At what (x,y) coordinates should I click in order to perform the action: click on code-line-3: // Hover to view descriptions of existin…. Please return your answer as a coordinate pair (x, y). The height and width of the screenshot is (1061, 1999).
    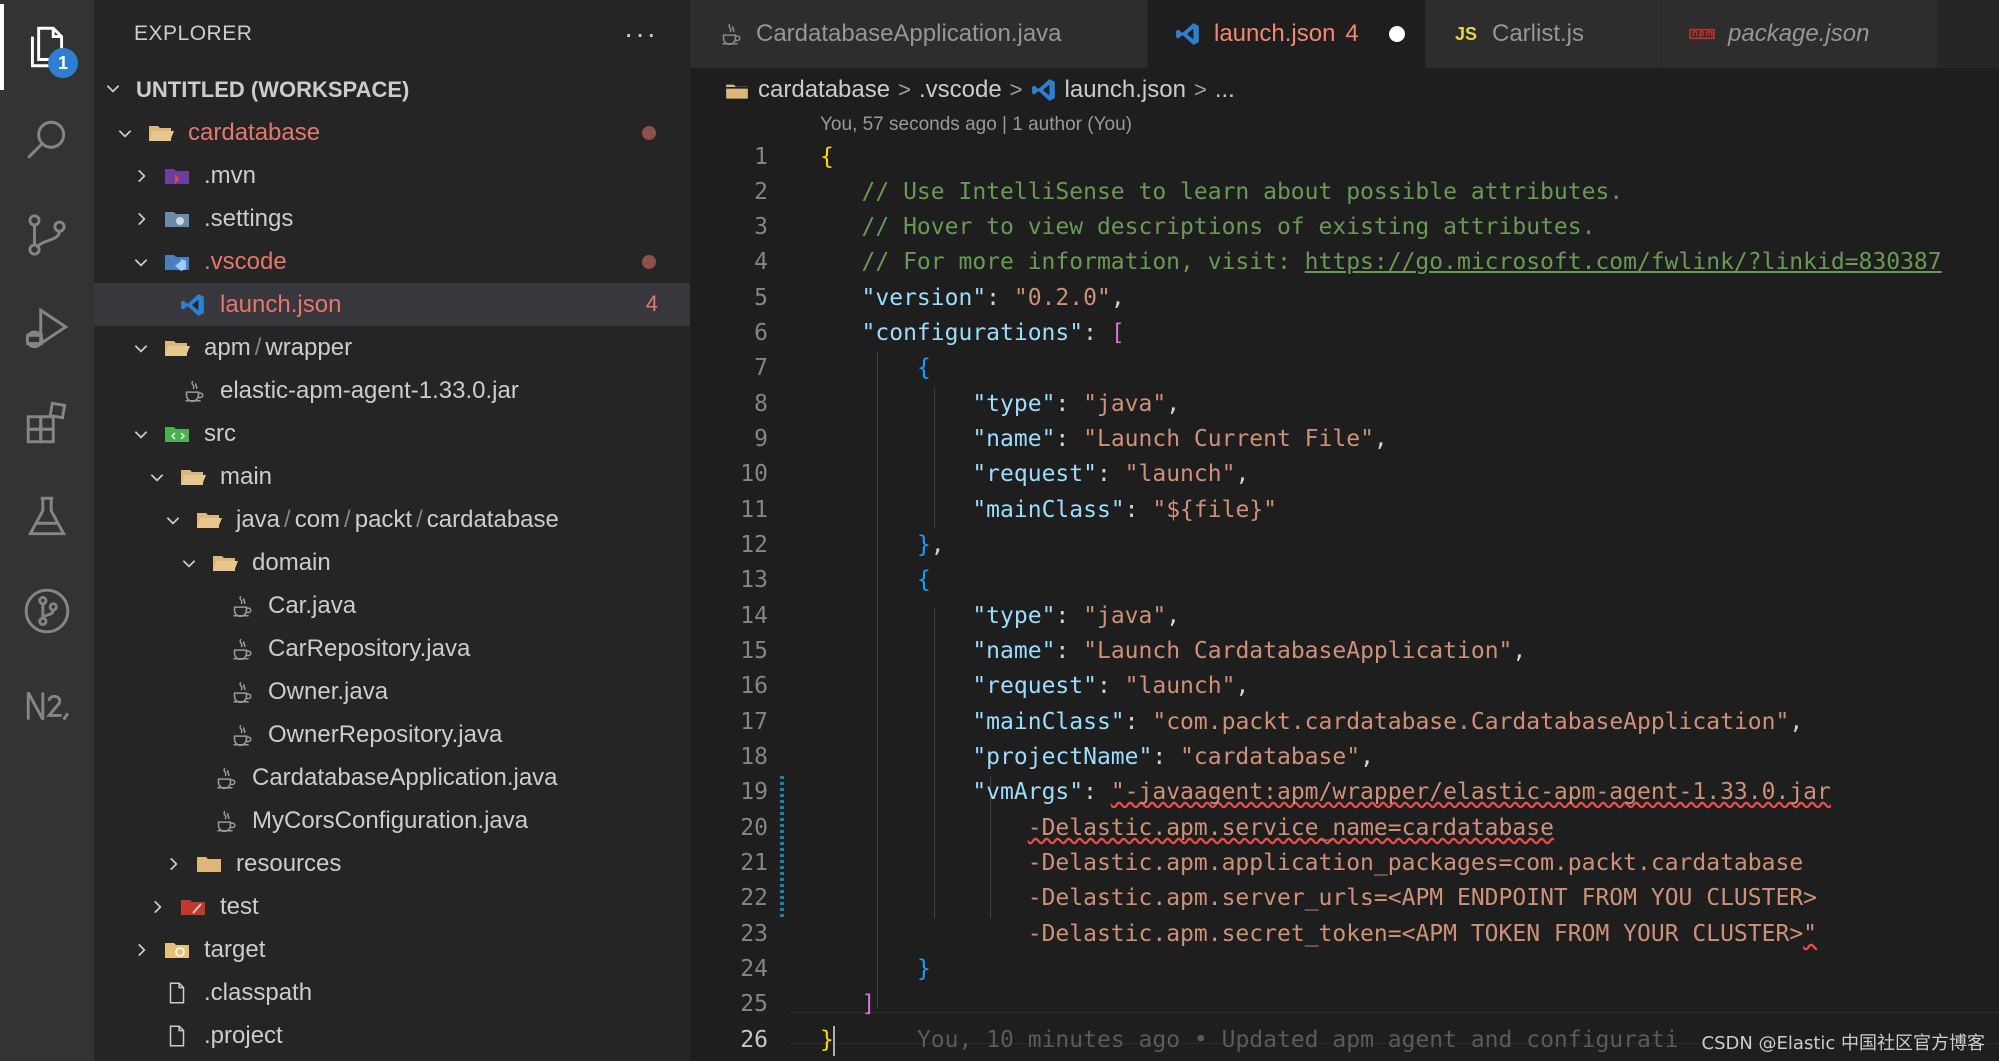
    Looking at the image, I should click on (1228, 227).